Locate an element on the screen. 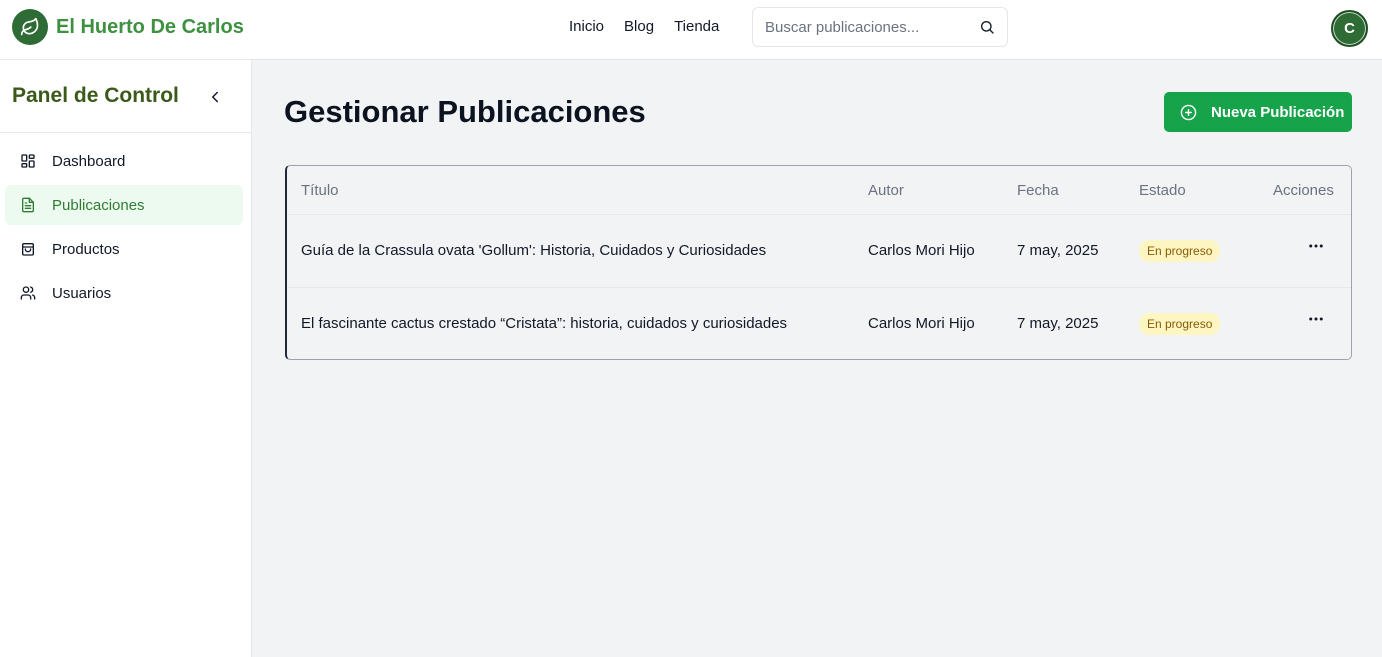 This screenshot has height=657, width=1382. sidebar-item-publicaciones: Publicaciones is located at coordinates (124, 205).